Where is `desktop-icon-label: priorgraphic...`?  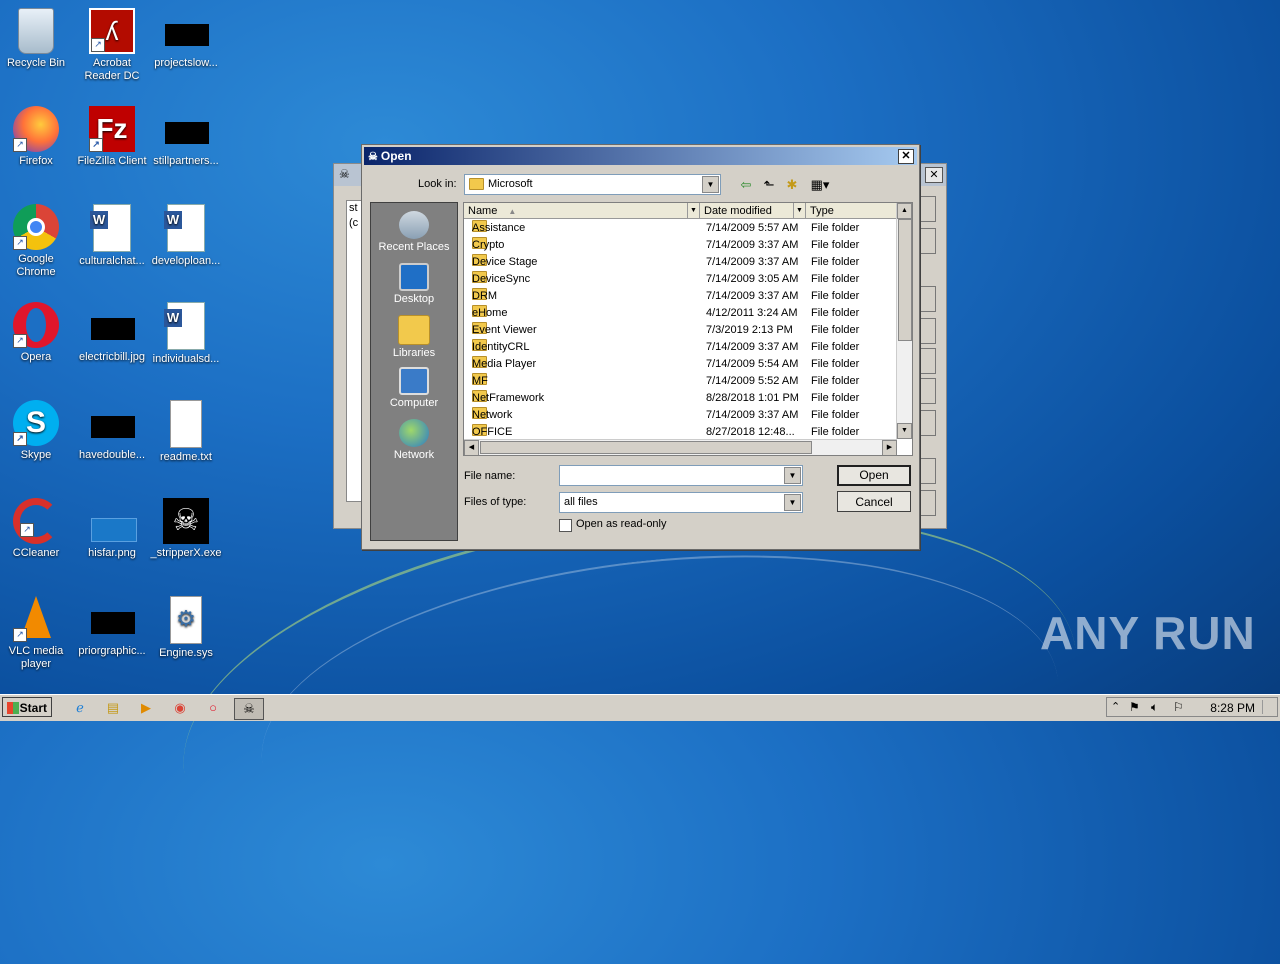 desktop-icon-label: priorgraphic... is located at coordinates (112, 651).